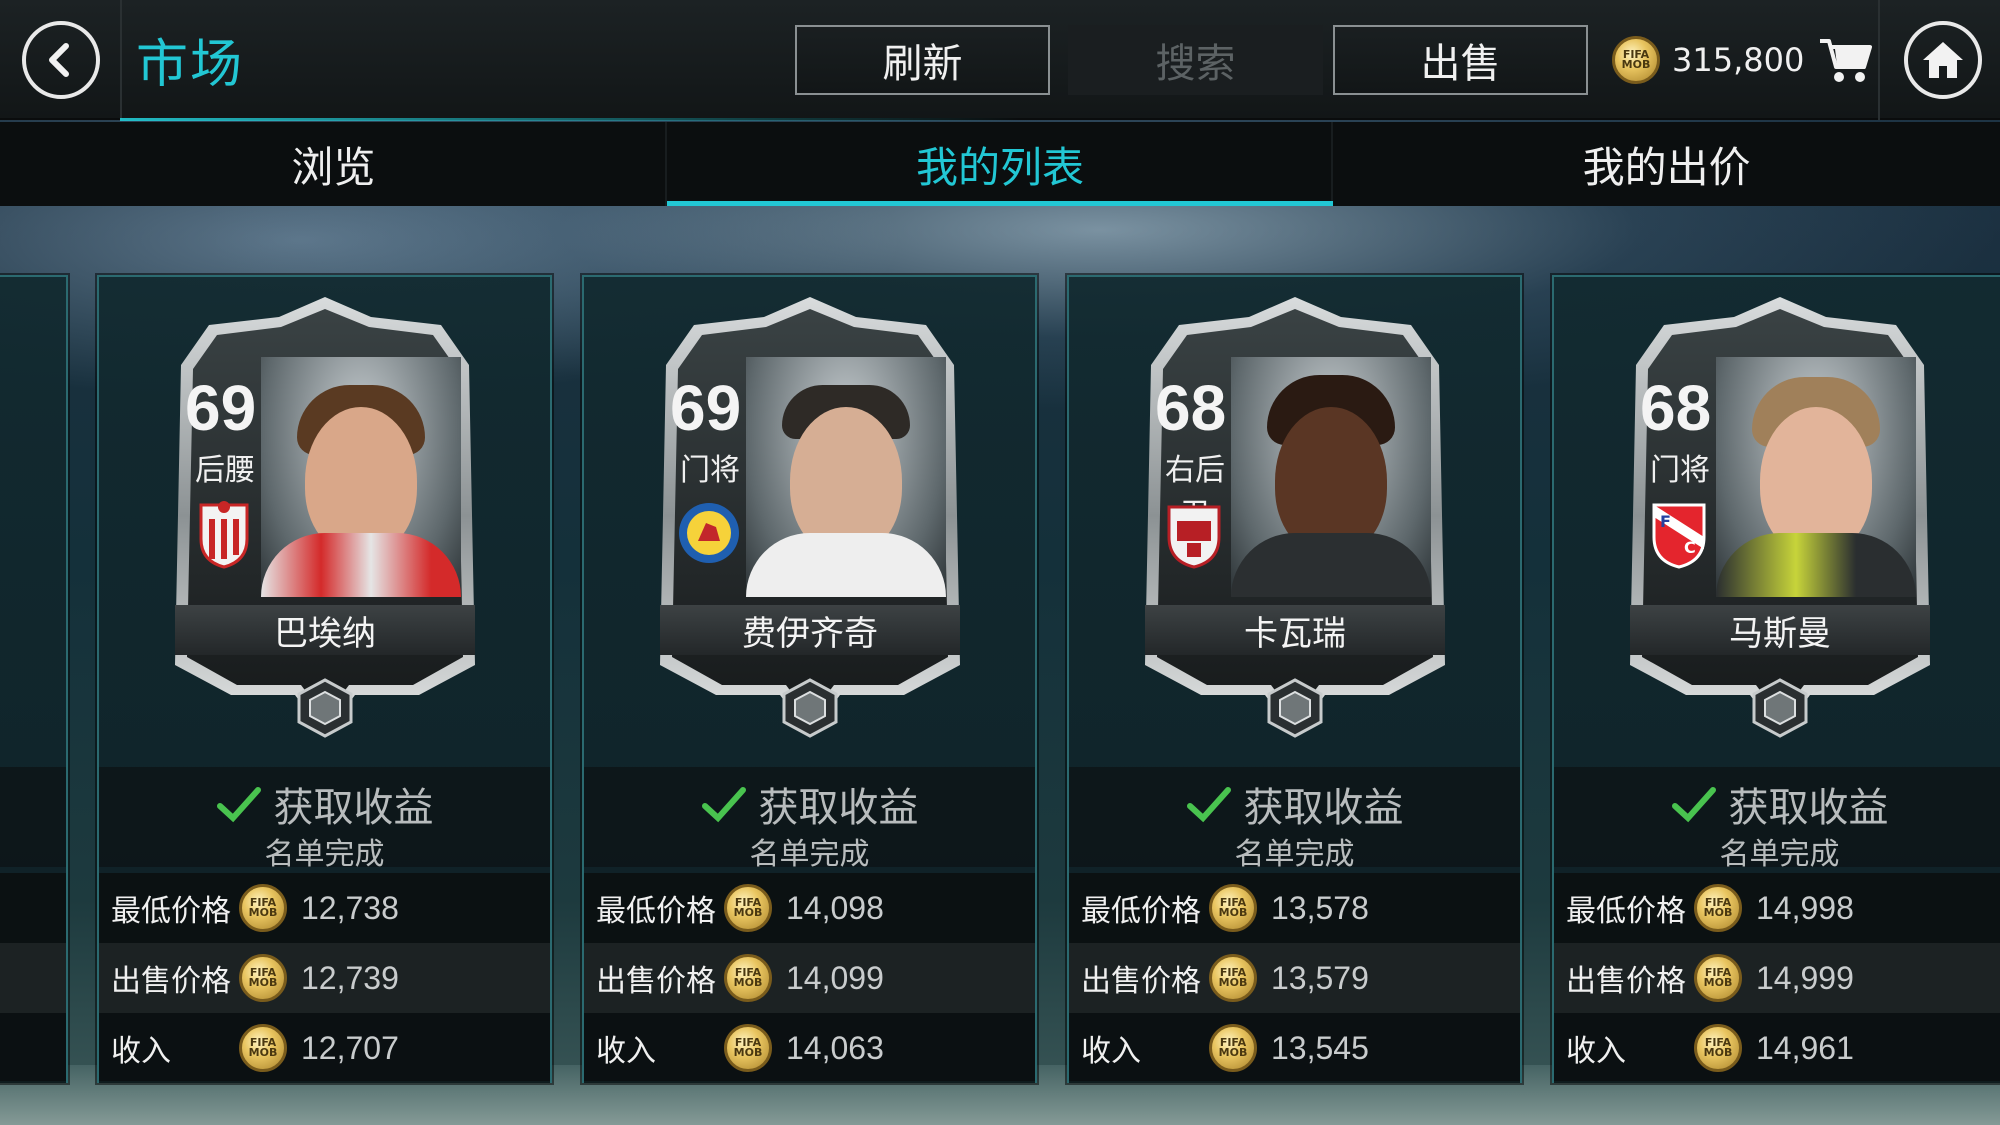  Describe the element at coordinates (1780, 630) in the screenshot. I see `player-name: 马斯曼` at that location.